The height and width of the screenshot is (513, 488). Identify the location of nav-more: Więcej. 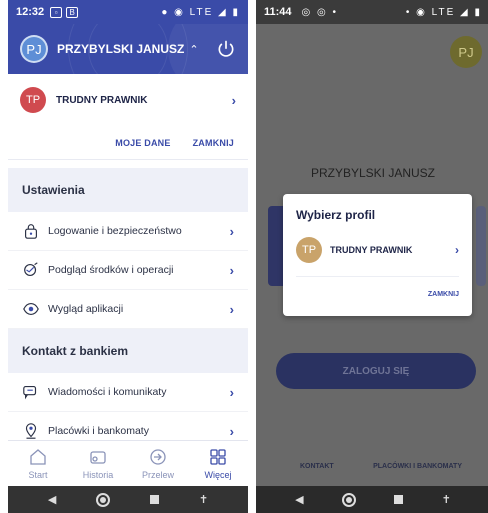
(218, 463).